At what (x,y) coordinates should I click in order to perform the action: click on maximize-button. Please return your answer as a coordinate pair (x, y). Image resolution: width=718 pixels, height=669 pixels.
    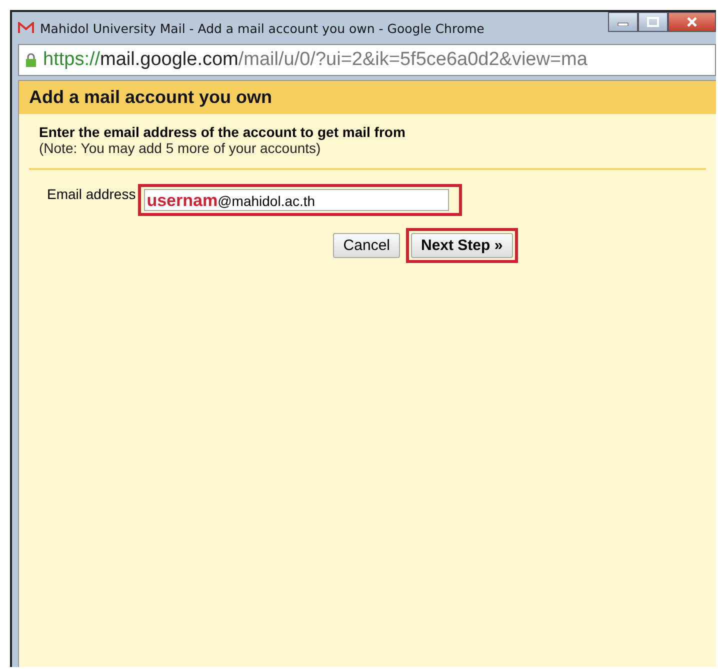
    Looking at the image, I should click on (653, 22).